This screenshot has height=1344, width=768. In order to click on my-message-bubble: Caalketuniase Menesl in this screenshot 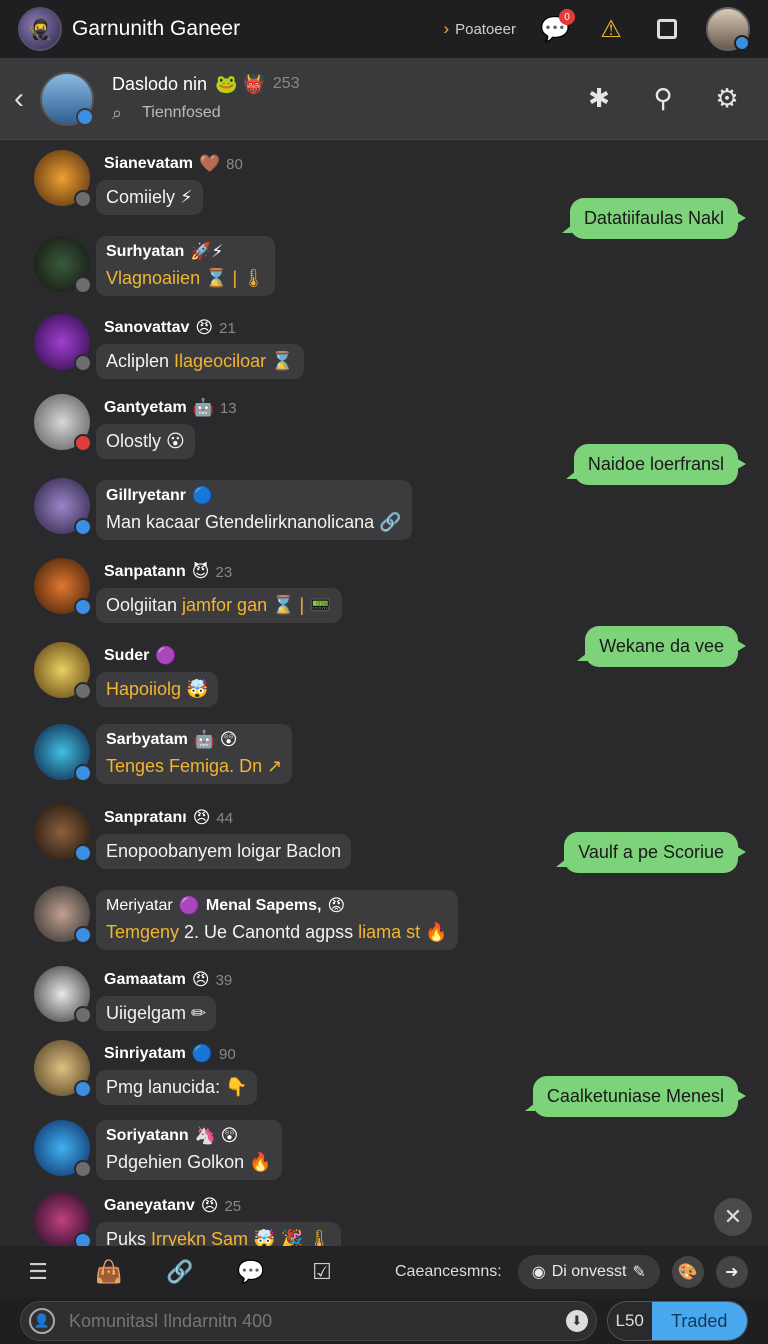, I will do `click(635, 1096)`.